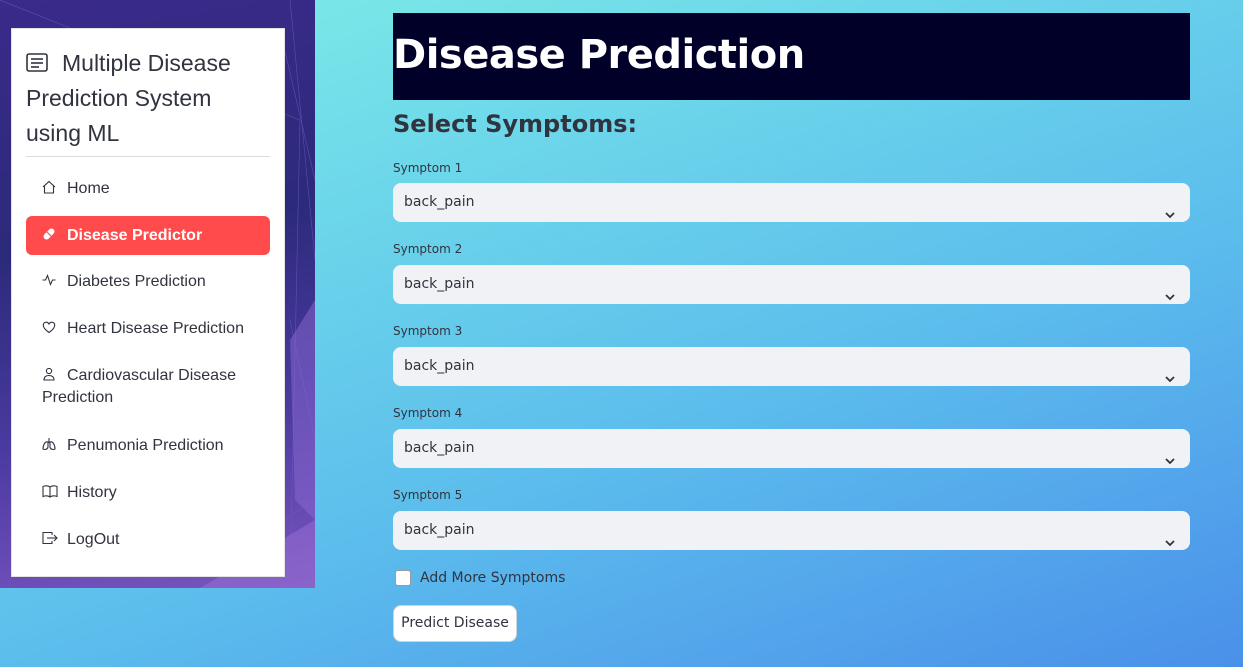 The image size is (1243, 667). Describe the element at coordinates (49, 279) in the screenshot. I see `activity-icon` at that location.